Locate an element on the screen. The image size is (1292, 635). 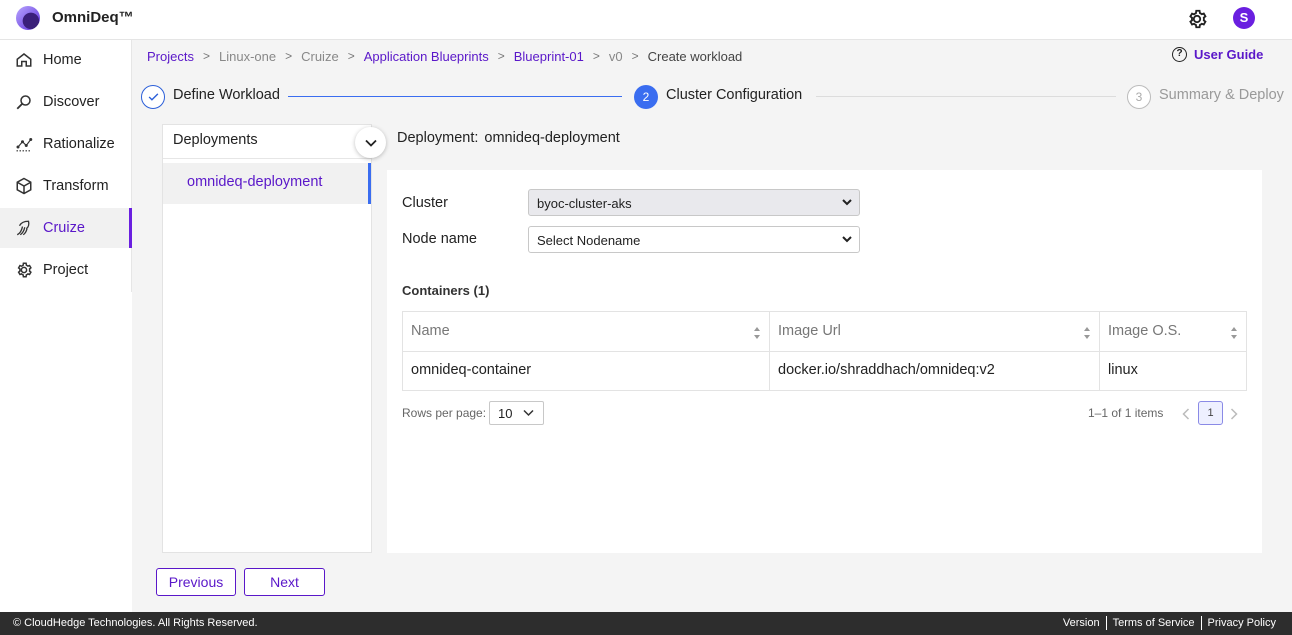
step-connector-completed is located at coordinates (455, 96).